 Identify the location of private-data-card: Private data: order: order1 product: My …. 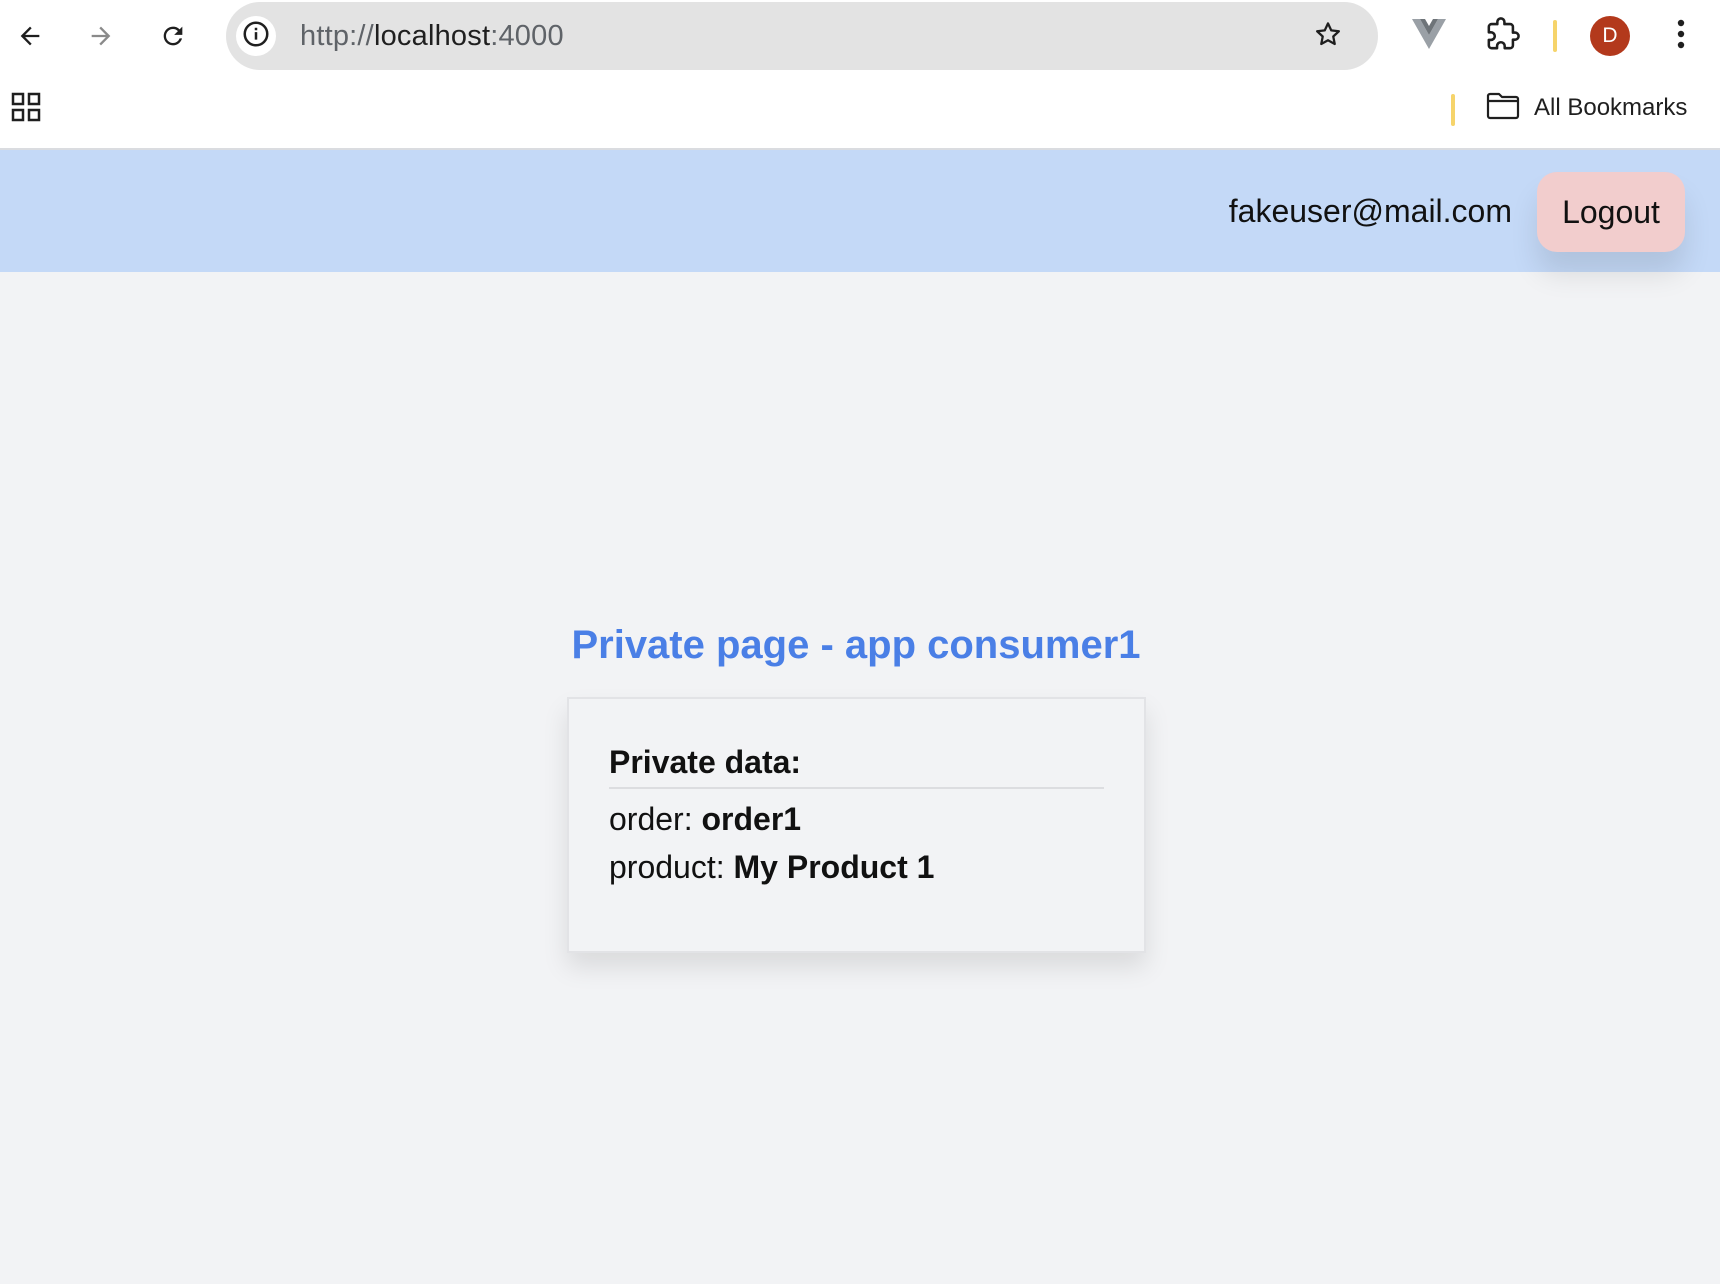
(856, 825).